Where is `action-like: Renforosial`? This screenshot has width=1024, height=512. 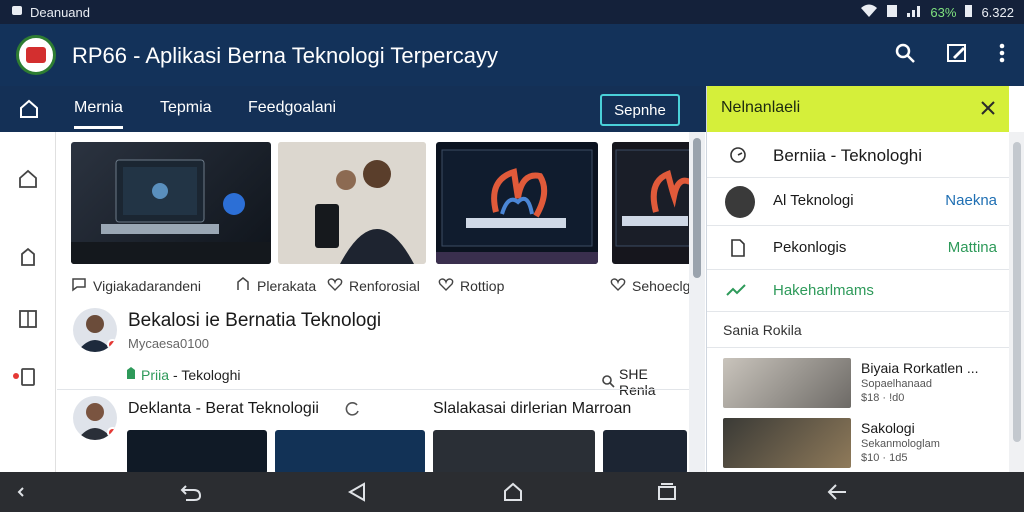 action-like: Renforosial is located at coordinates (373, 285).